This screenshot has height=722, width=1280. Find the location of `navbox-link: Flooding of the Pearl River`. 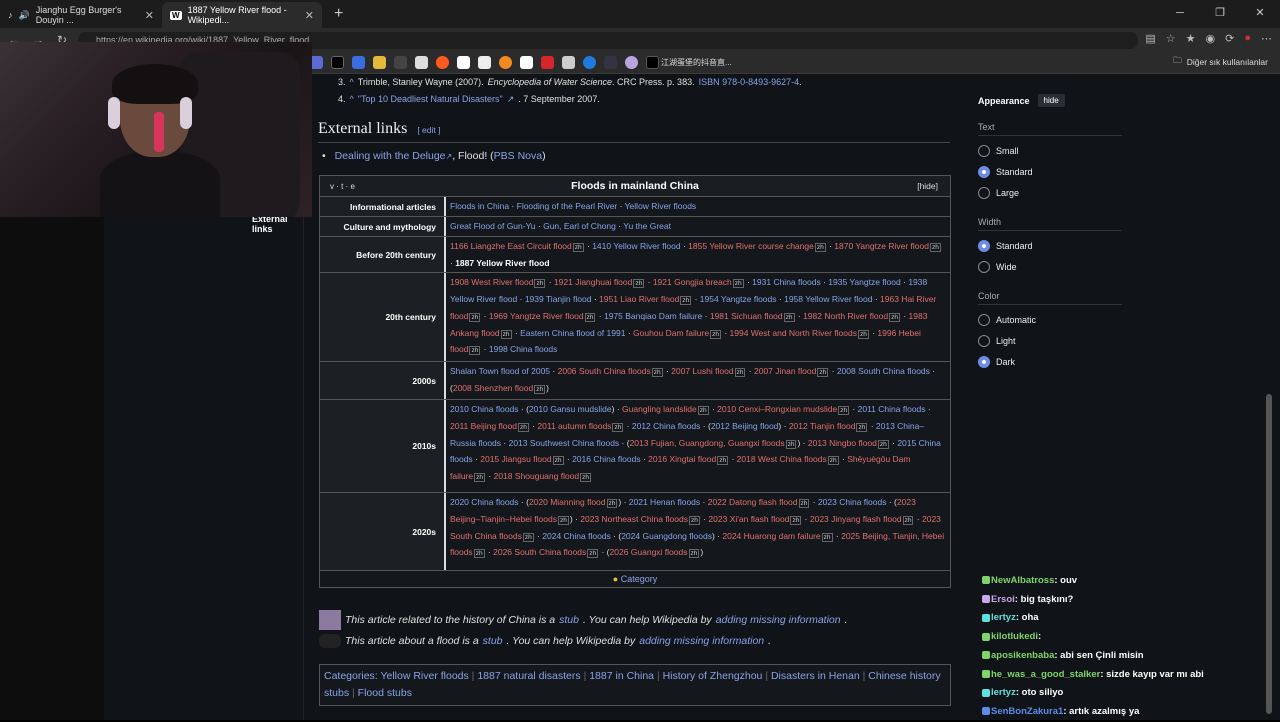

navbox-link: Flooding of the Pearl River is located at coordinates (567, 206).